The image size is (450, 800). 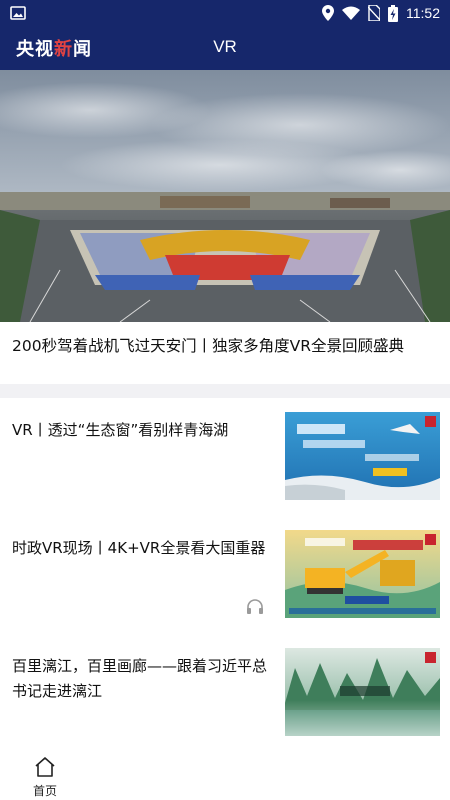 What do you see at coordinates (140, 430) in the screenshot?
I see `news-title: VR丨透过“生态窗”看别样青海湖` at bounding box center [140, 430].